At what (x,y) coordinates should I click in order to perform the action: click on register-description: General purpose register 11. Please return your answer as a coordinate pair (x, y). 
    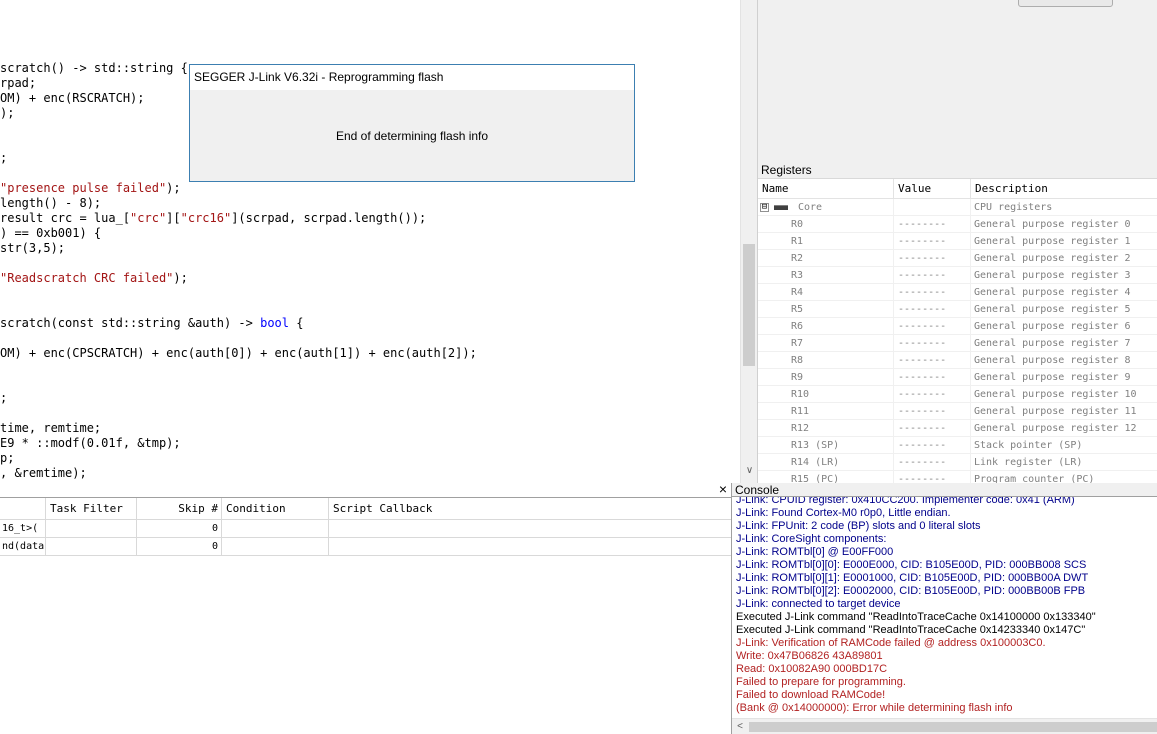
    Looking at the image, I should click on (1055, 411).